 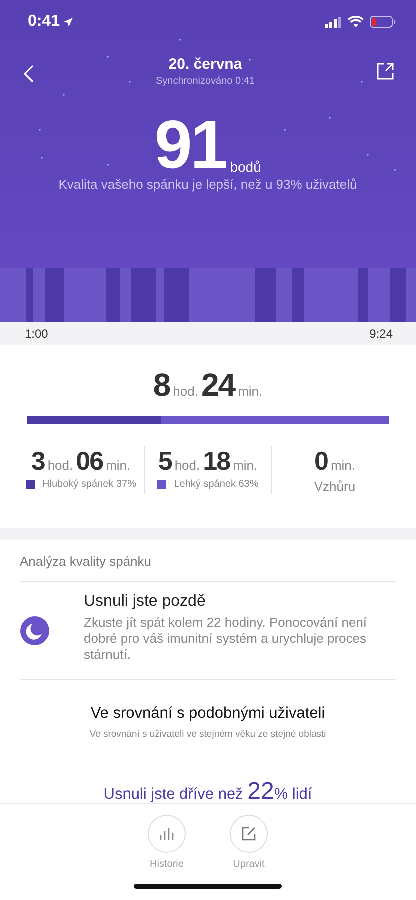 What do you see at coordinates (321, 461) in the screenshot?
I see `stage-minutes: 0` at bounding box center [321, 461].